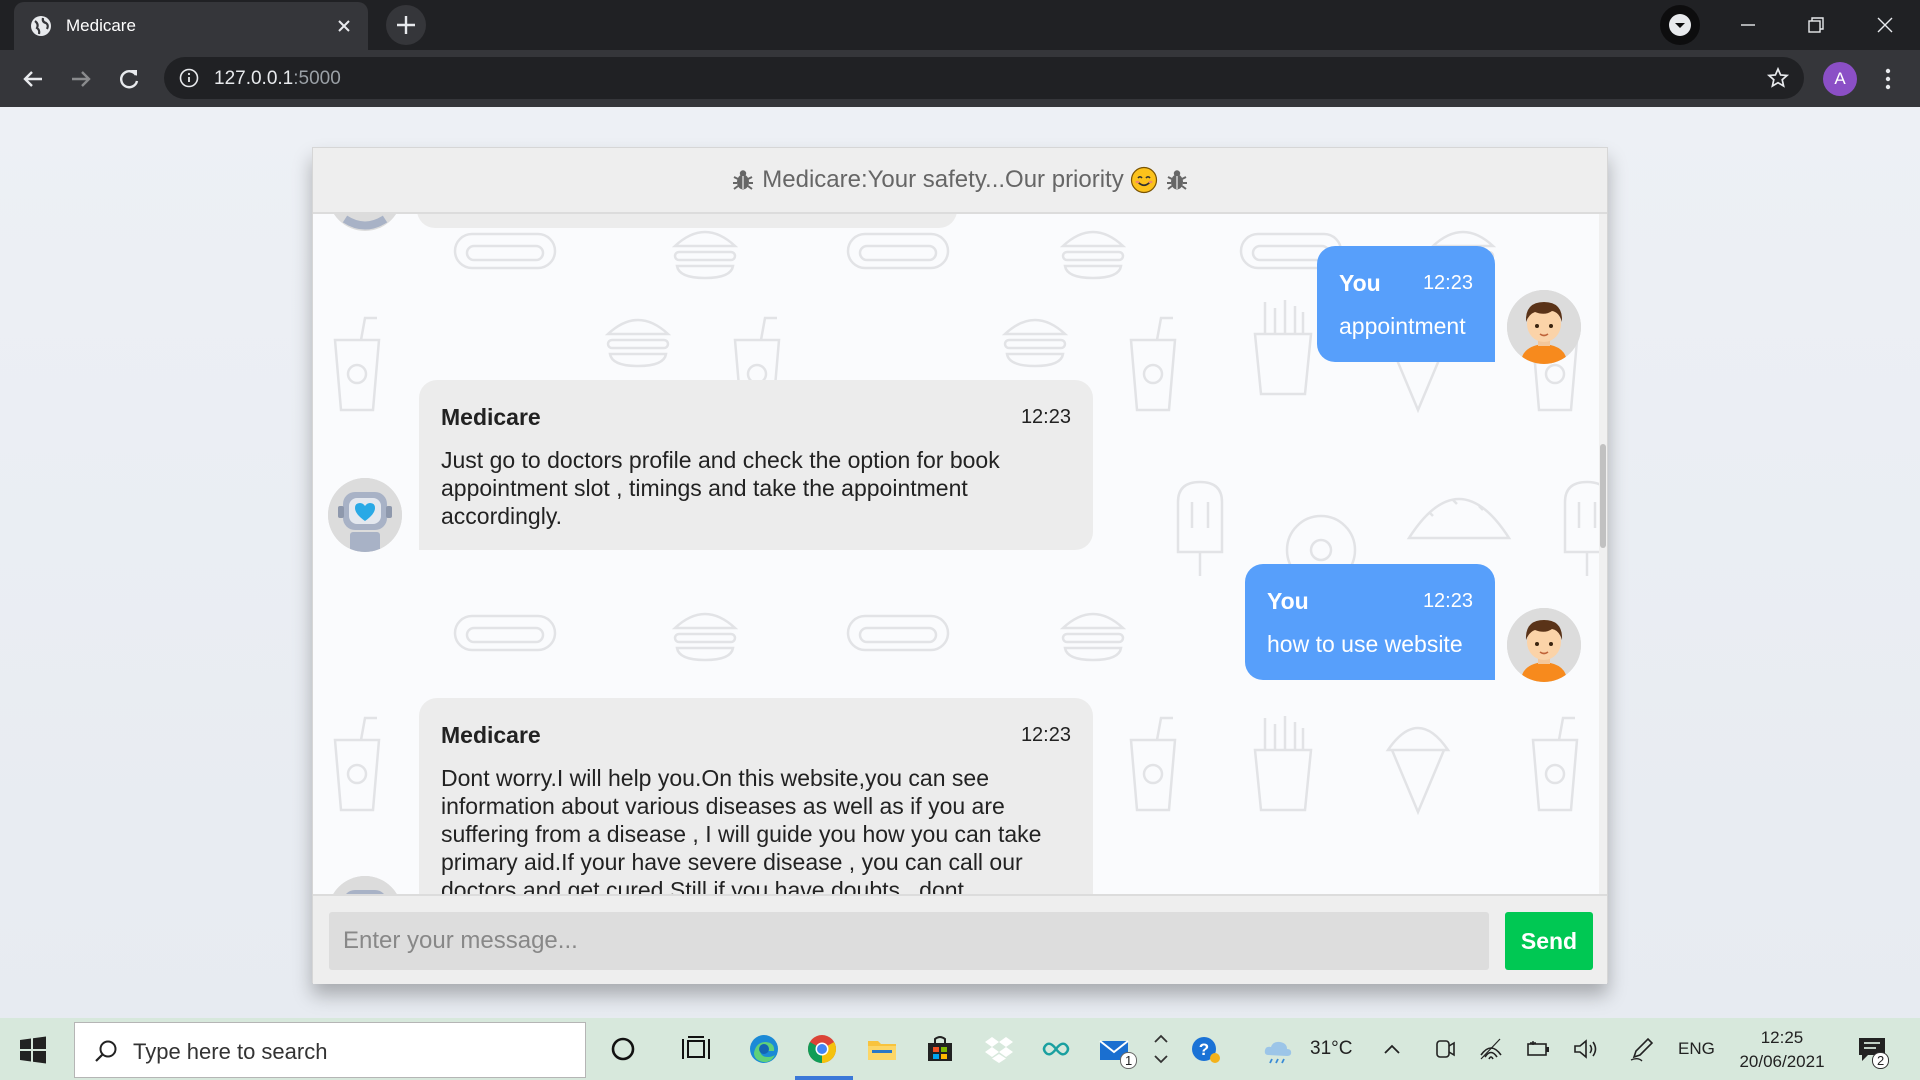 The height and width of the screenshot is (1080, 1920). I want to click on clock-time: 12:25, so click(1782, 1037).